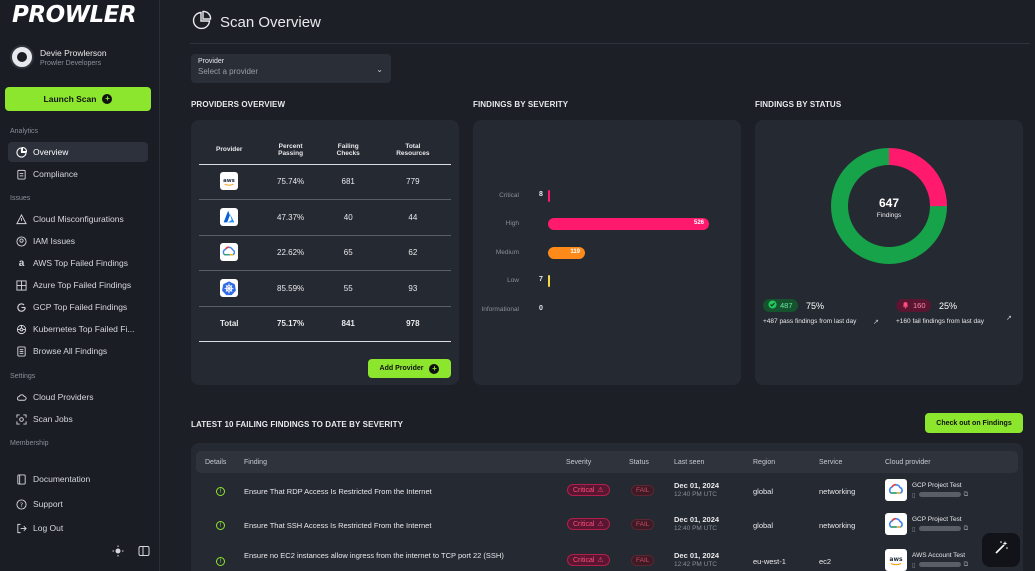 The image size is (1035, 571). I want to click on launch-scan-button: Launch Scan +, so click(78, 99).